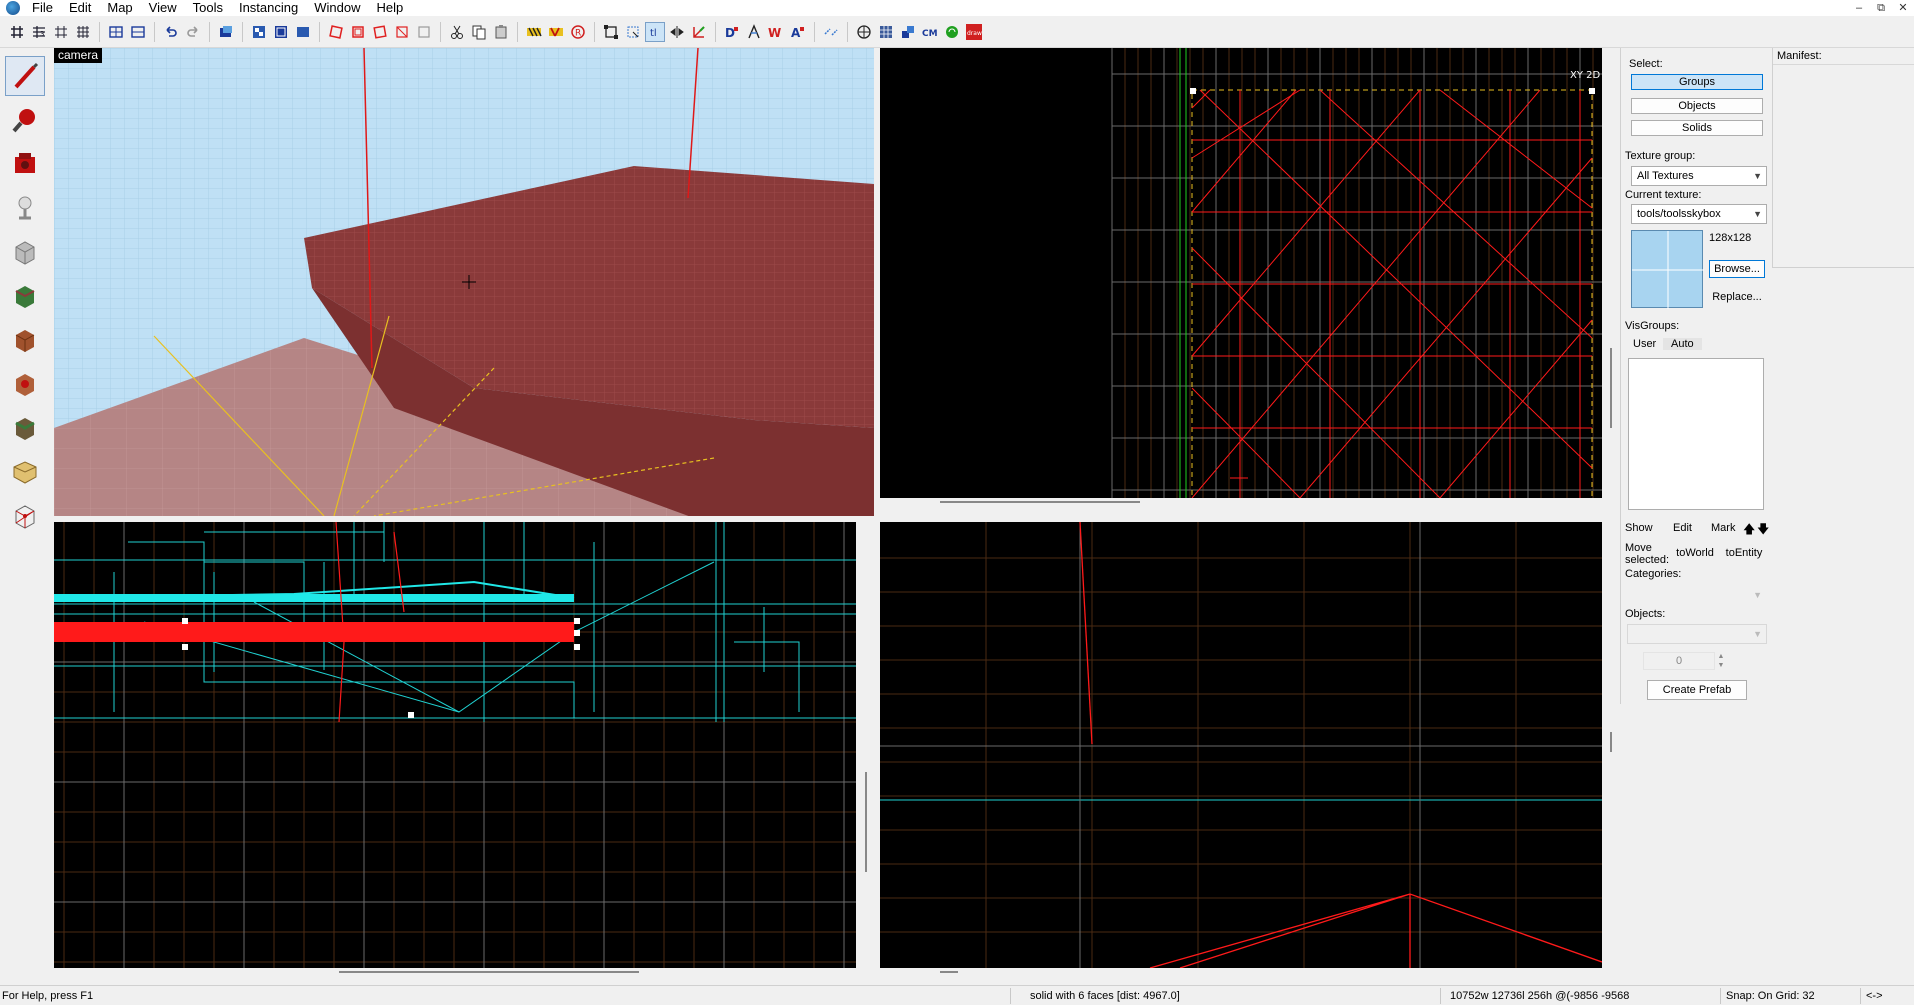  What do you see at coordinates (25, 340) in the screenshot?
I see `apply-texture-icon` at bounding box center [25, 340].